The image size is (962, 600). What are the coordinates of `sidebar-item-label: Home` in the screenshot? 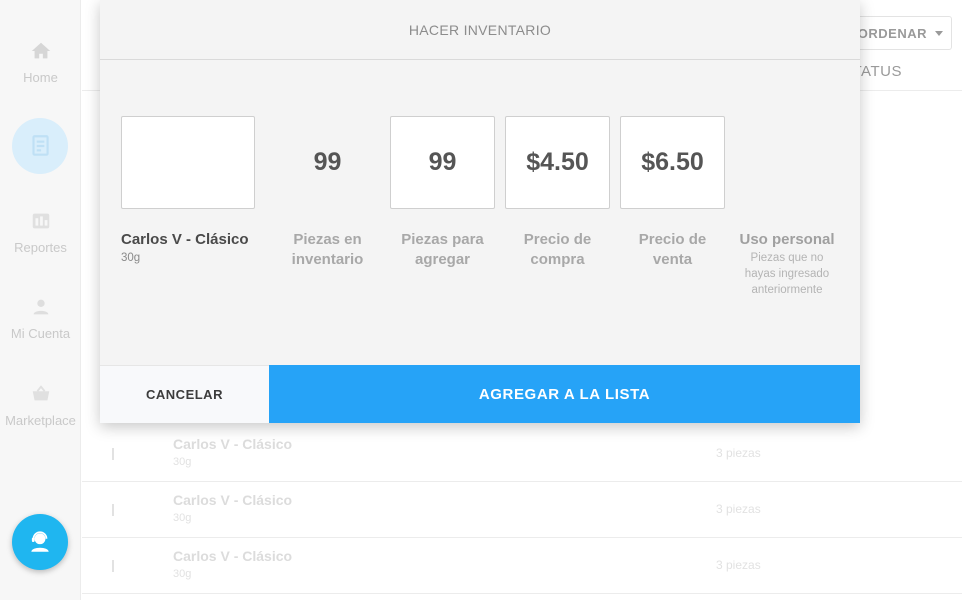 It's located at (40, 77).